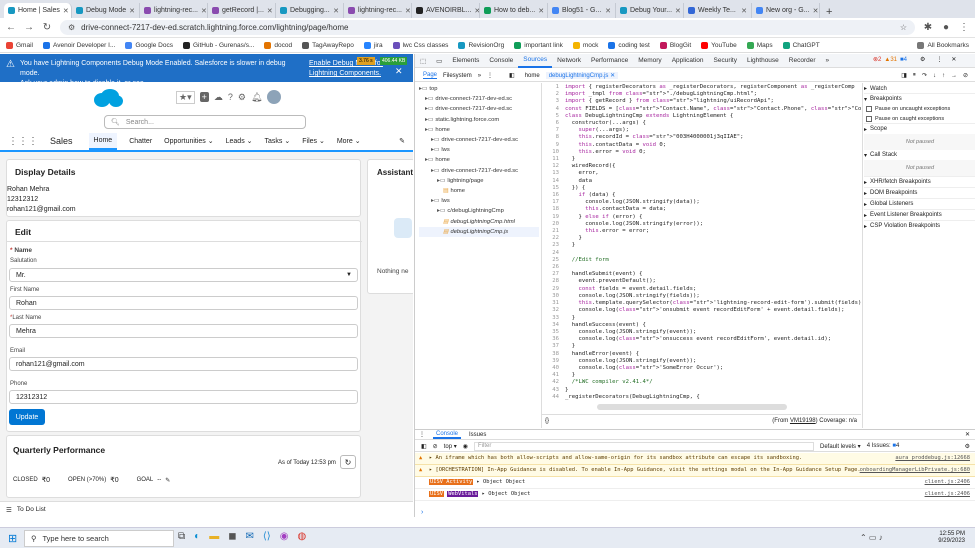  Describe the element at coordinates (284, 536) in the screenshot. I see `app-icon: ◉` at that location.